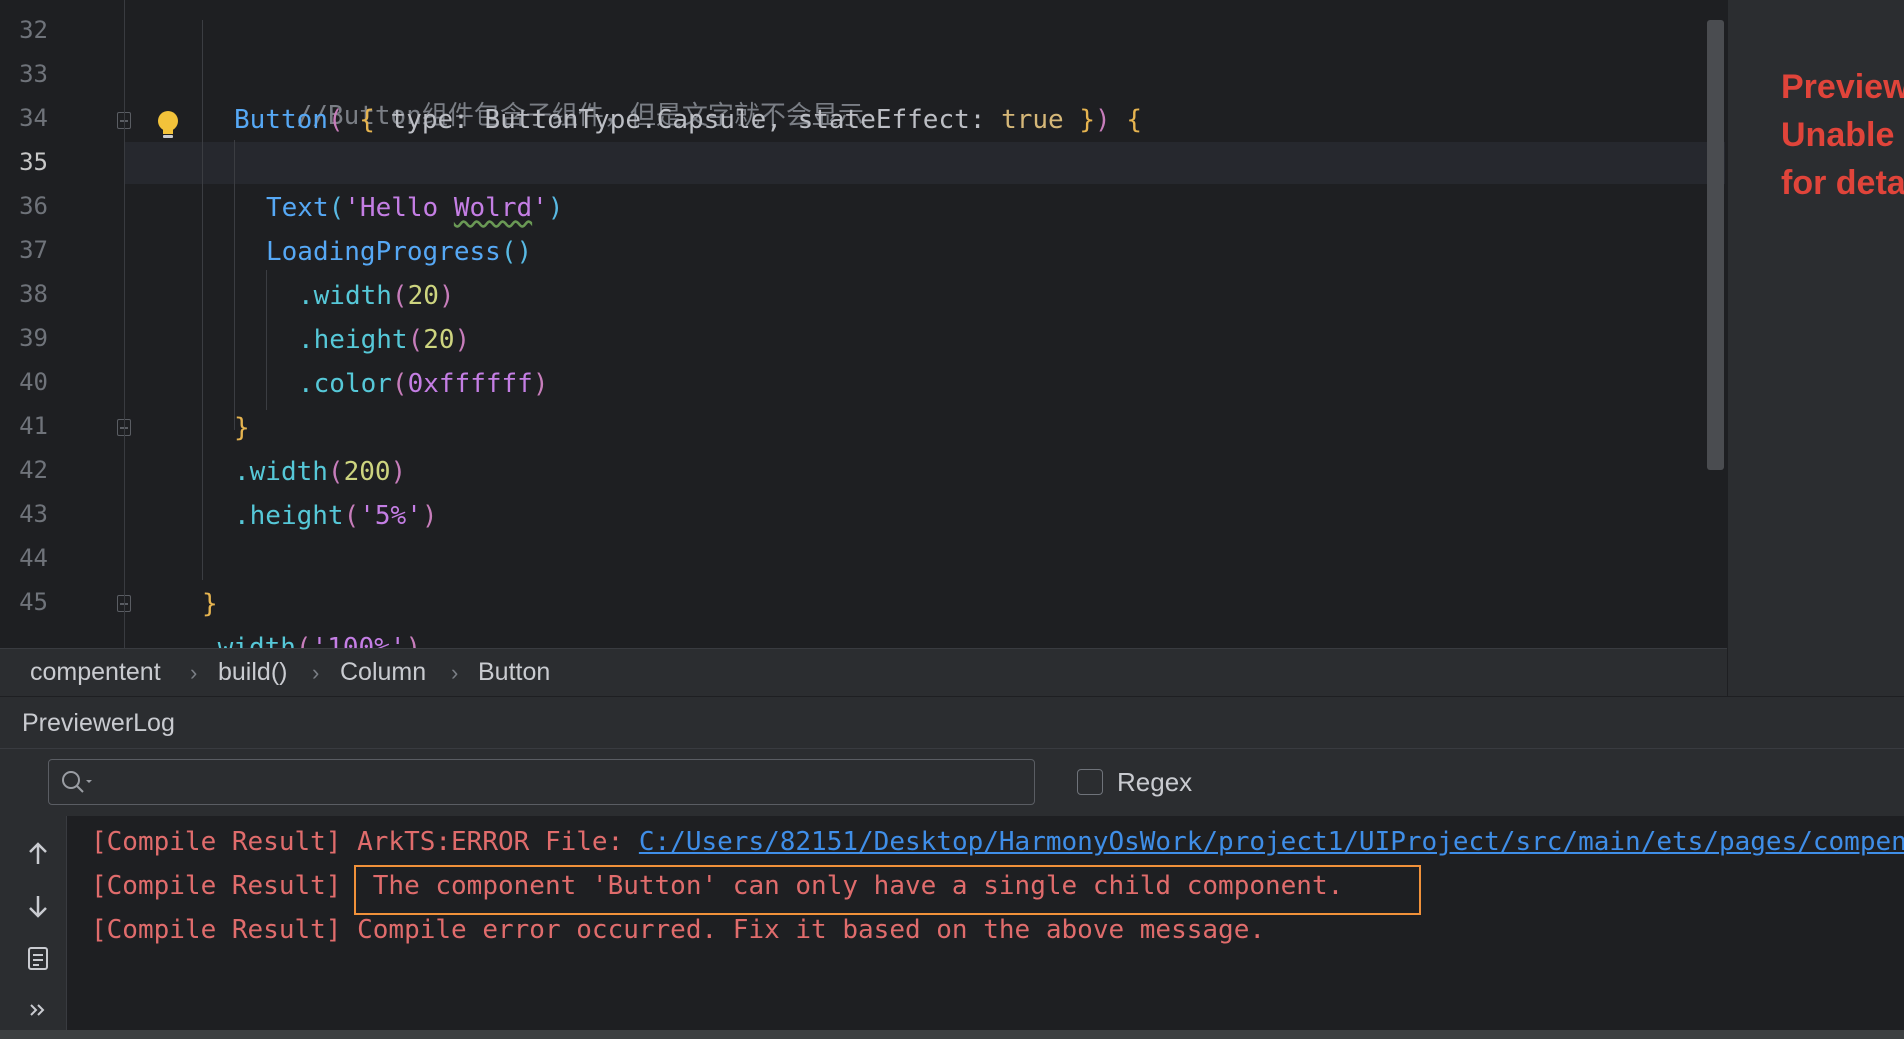  I want to click on line-number: 36, so click(33, 206).